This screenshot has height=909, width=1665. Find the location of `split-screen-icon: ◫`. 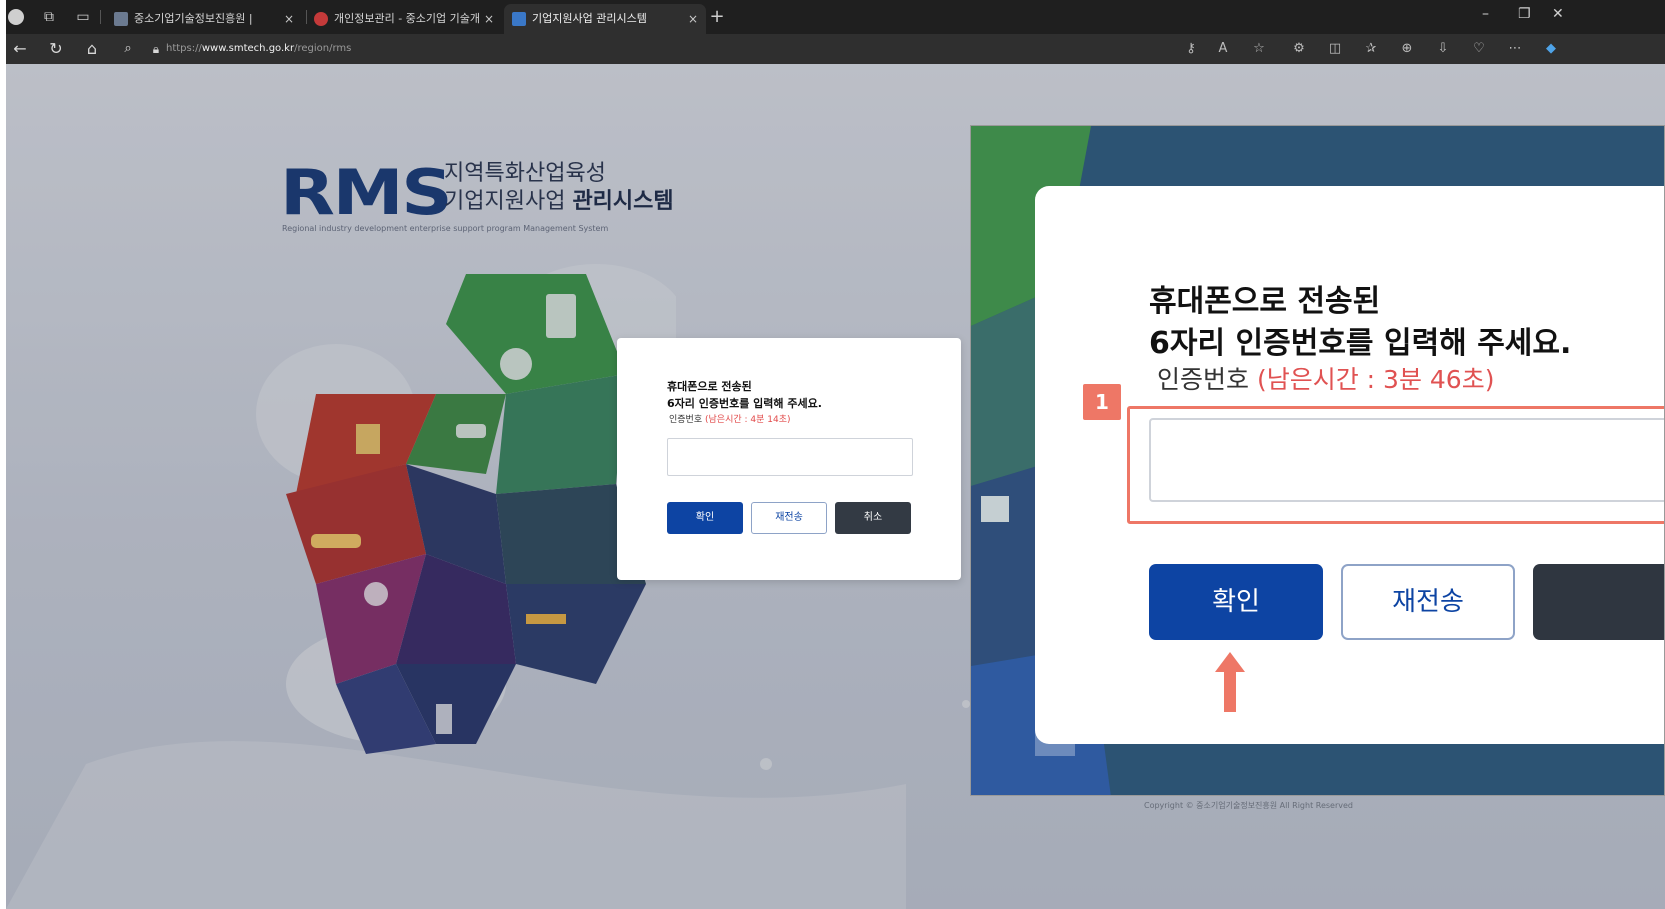

split-screen-icon: ◫ is located at coordinates (1335, 49).